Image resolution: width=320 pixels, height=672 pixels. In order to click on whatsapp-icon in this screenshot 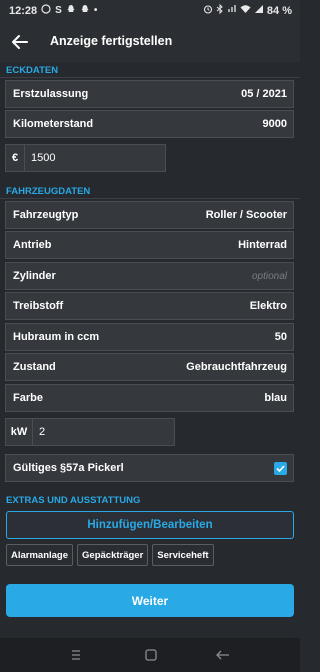, I will do `click(46, 11)`.